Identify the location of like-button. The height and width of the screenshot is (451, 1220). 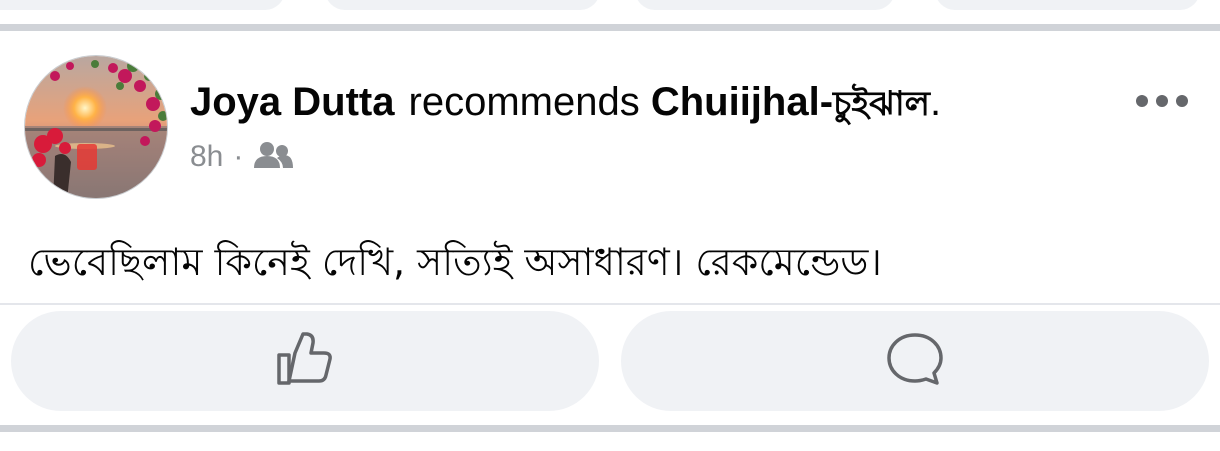
(305, 361).